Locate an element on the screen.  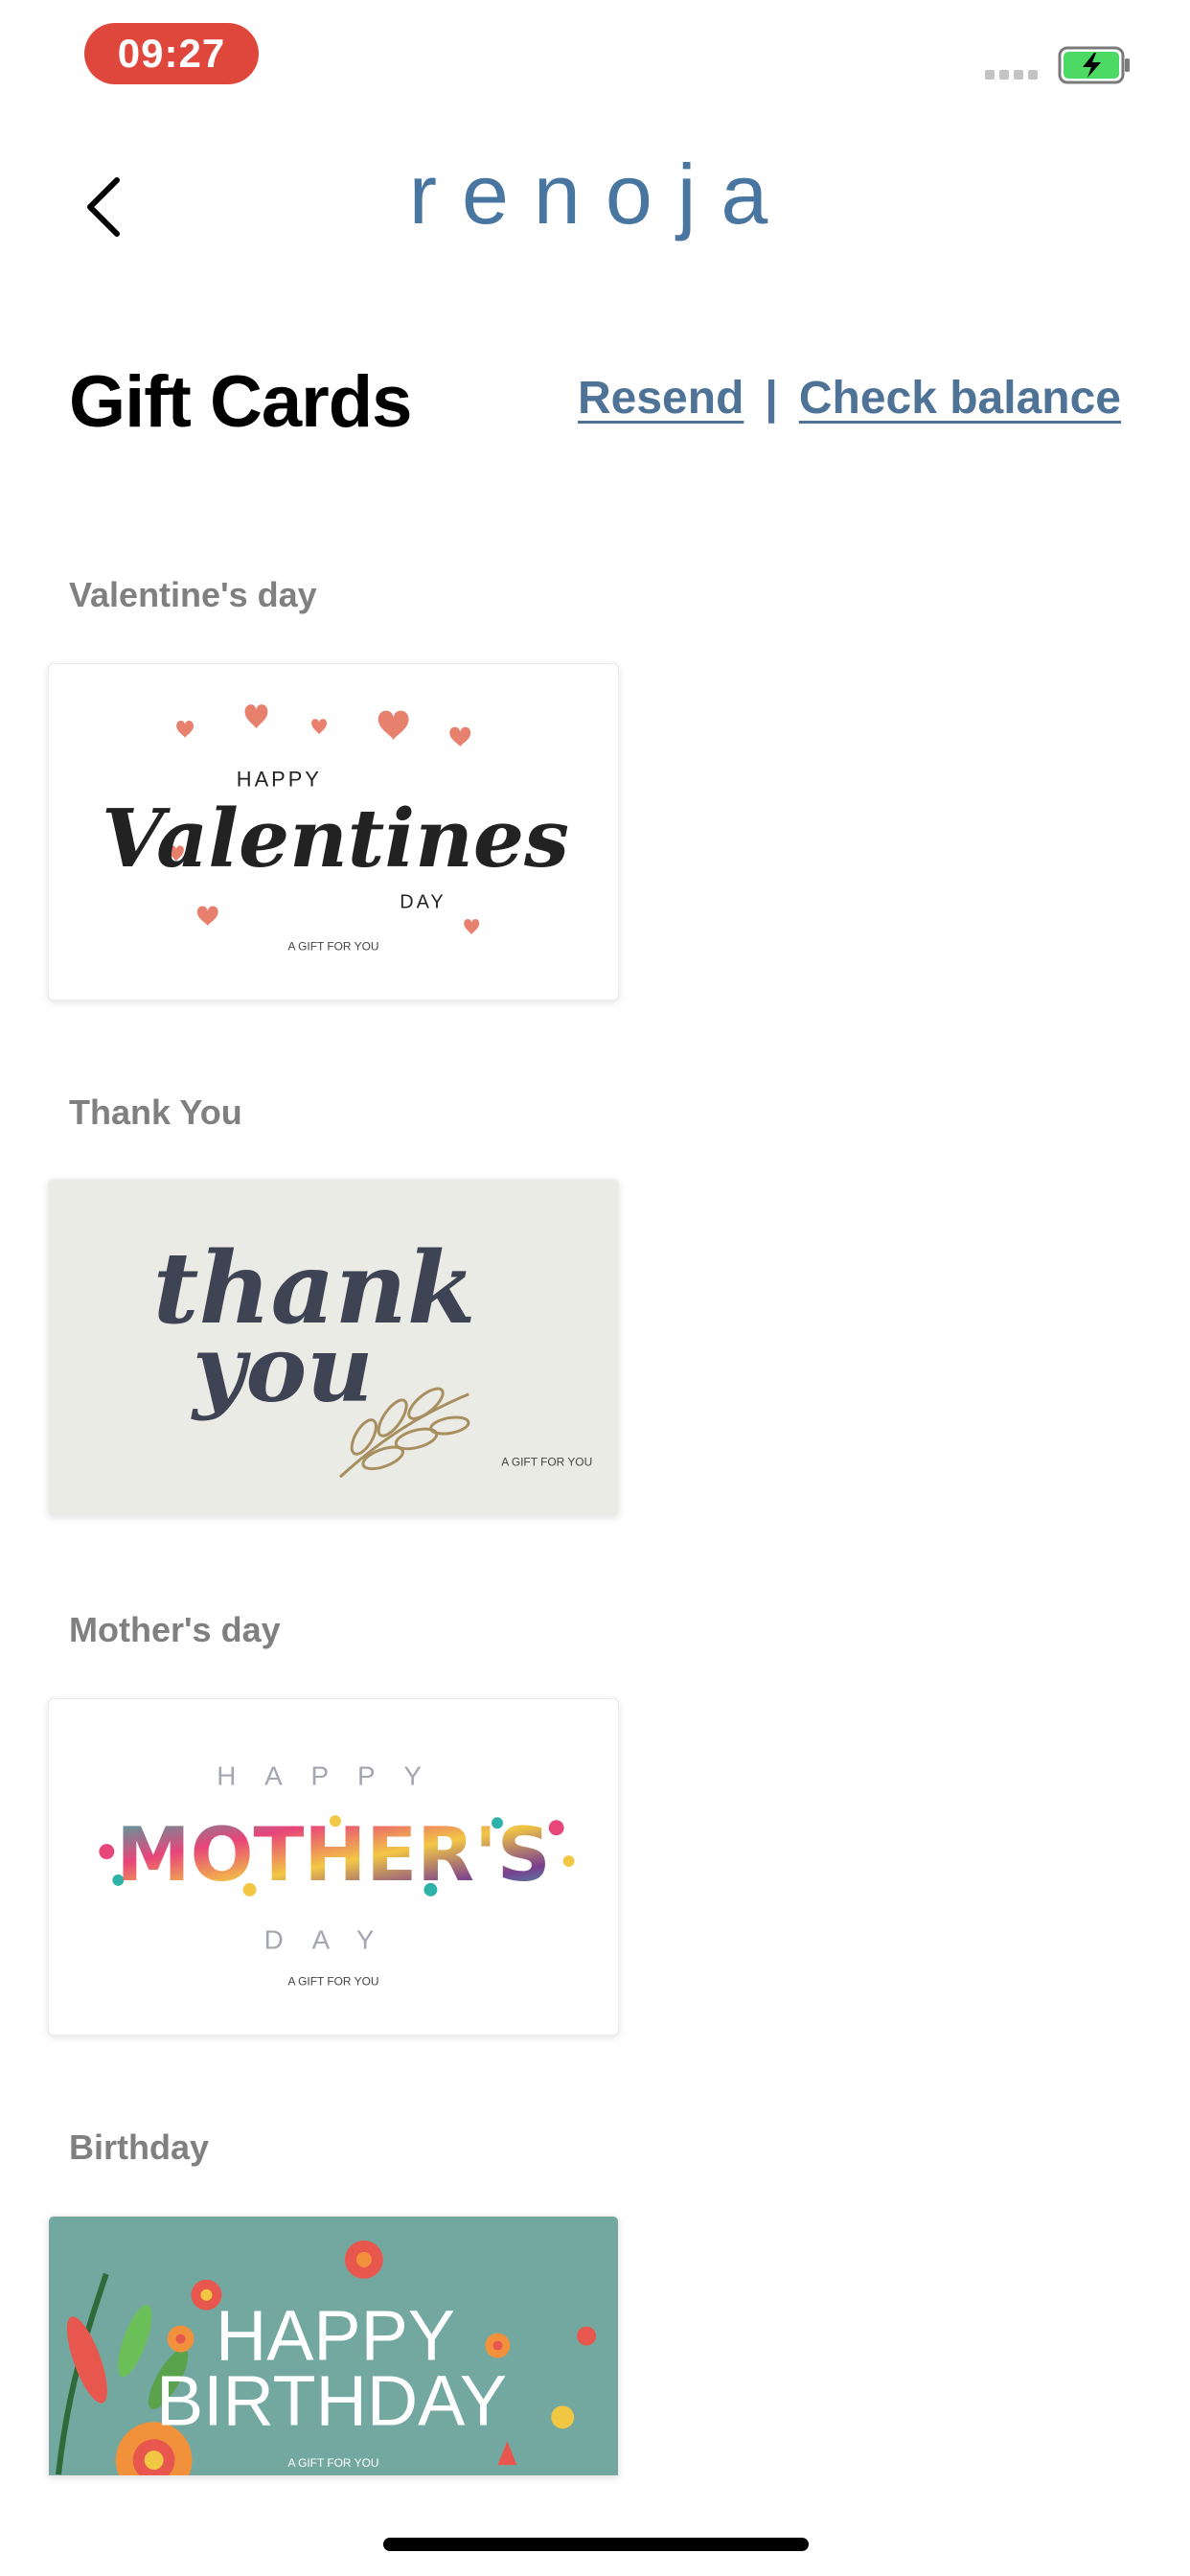
header-links: Resend | Check balance is located at coordinates (850, 398).